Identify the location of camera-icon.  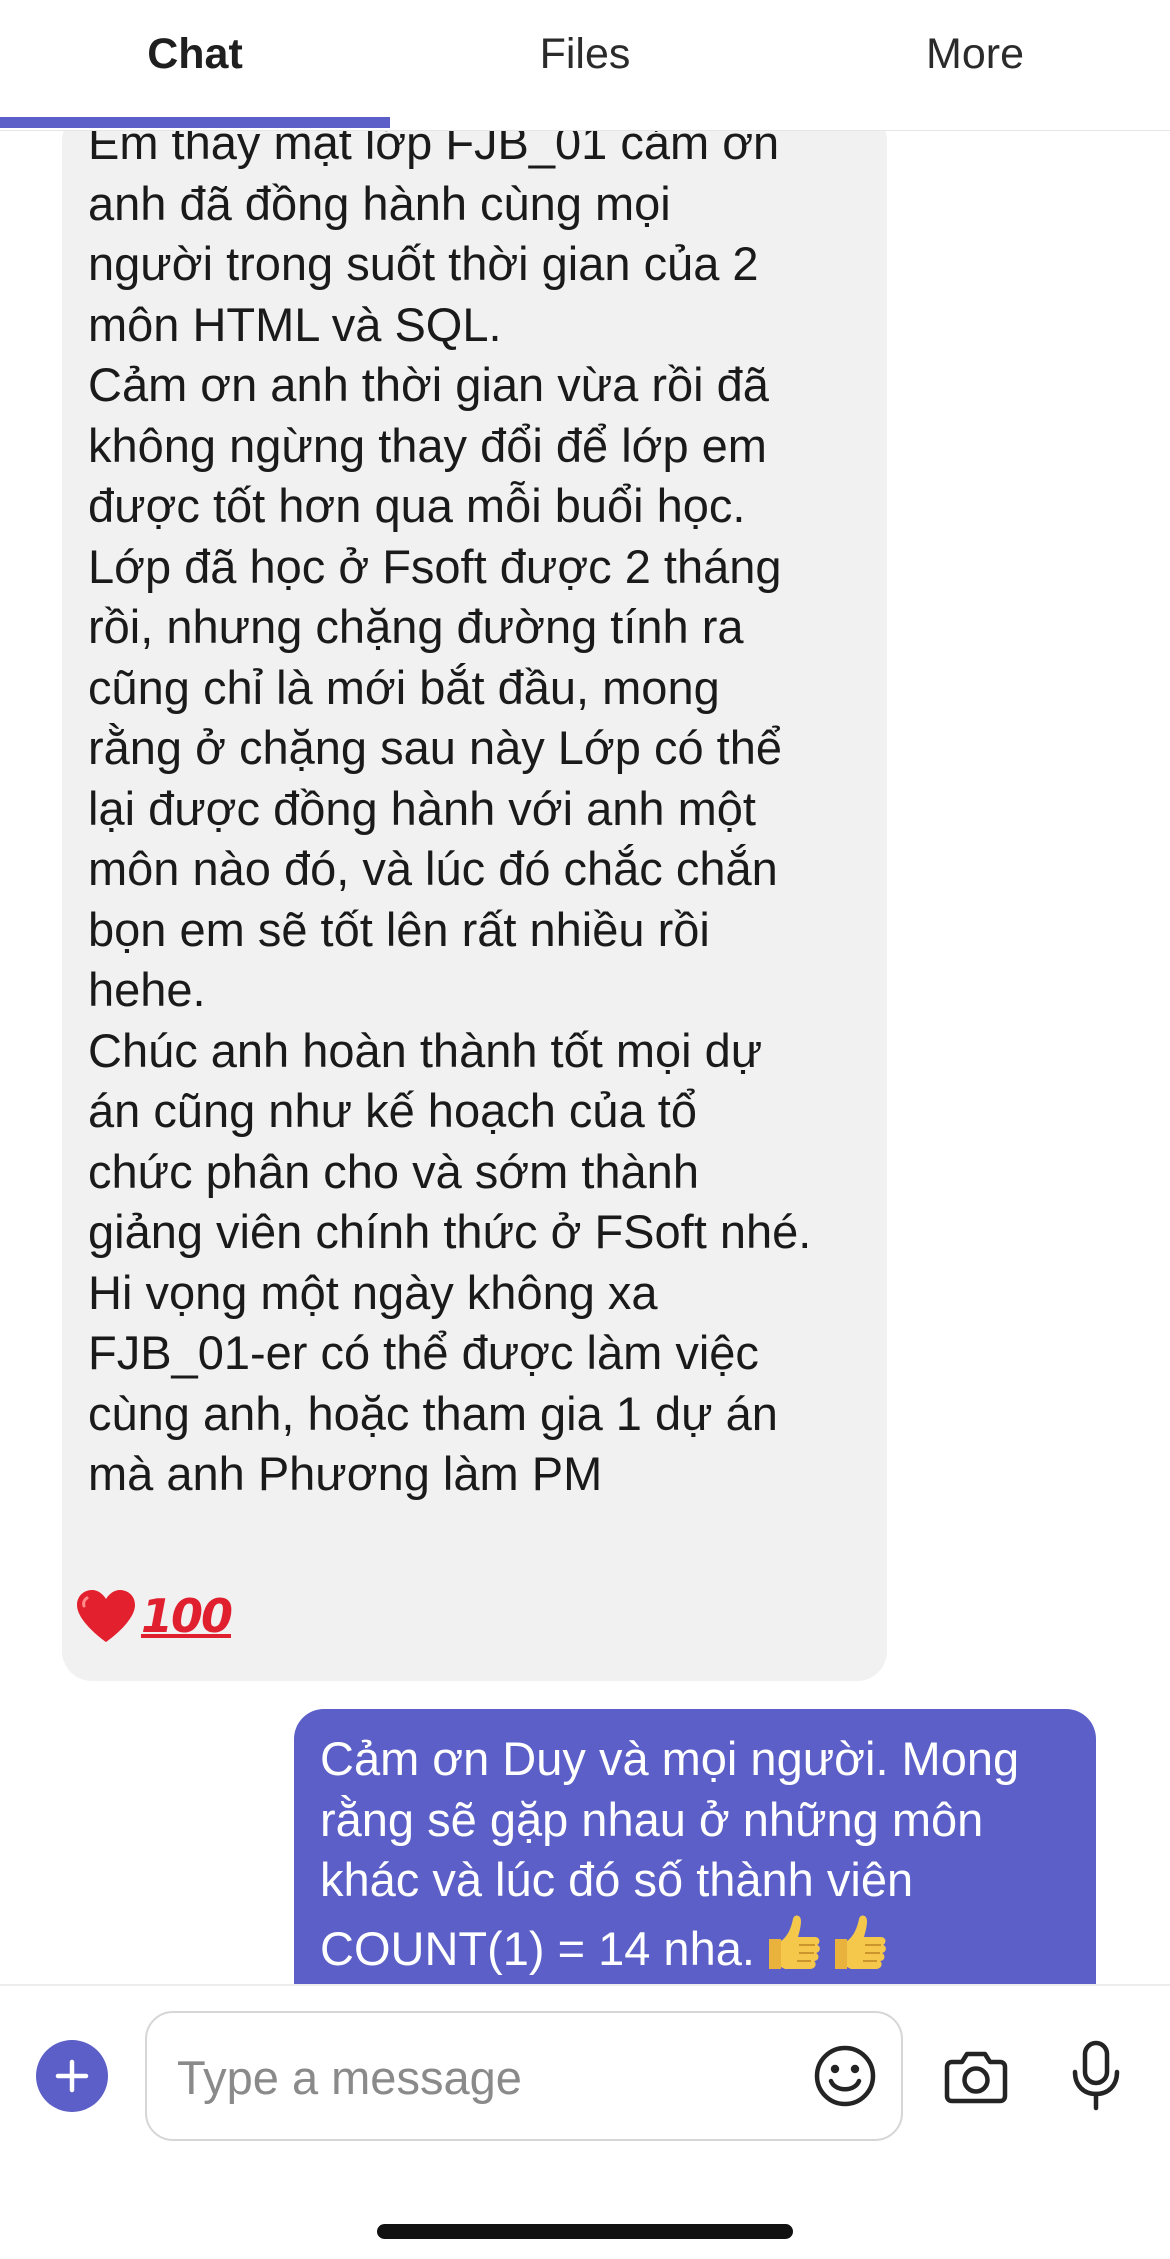
(976, 2076).